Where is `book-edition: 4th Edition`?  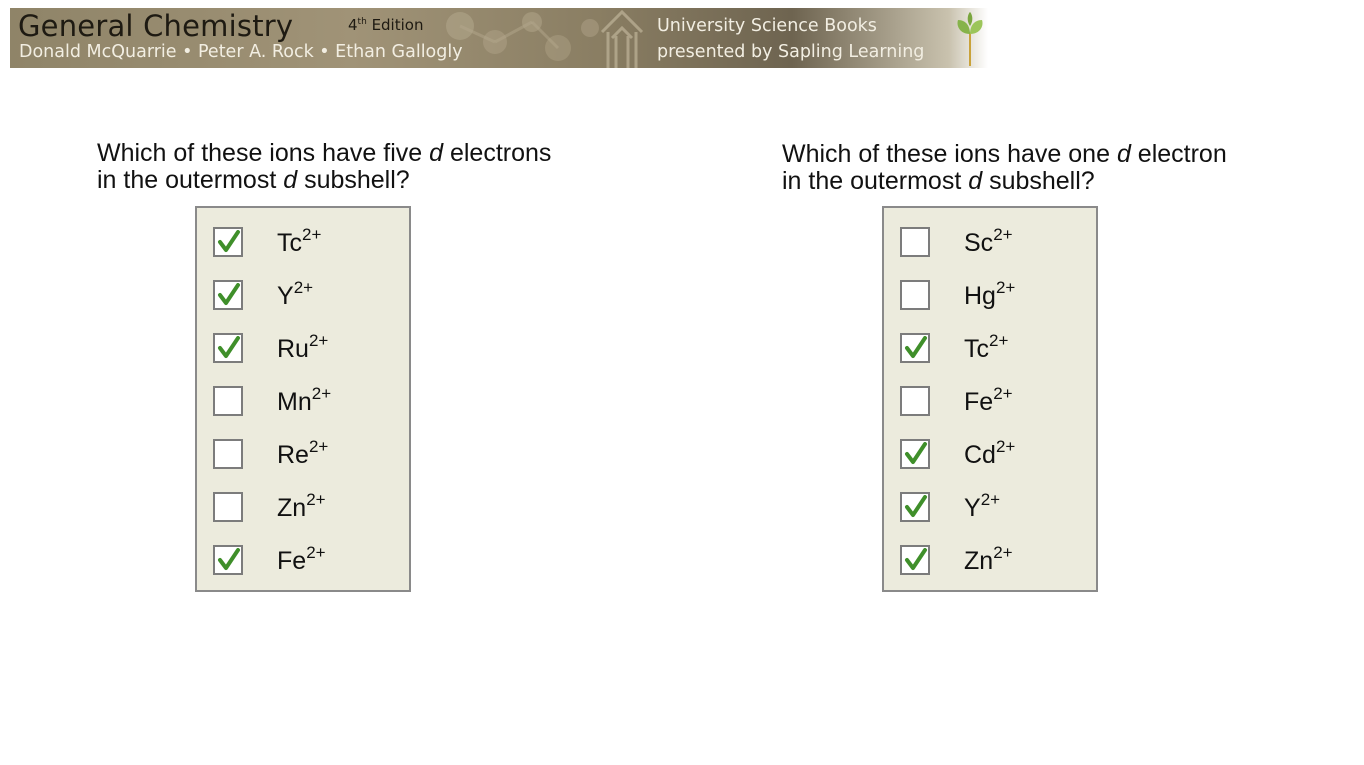 book-edition: 4th Edition is located at coordinates (385, 25).